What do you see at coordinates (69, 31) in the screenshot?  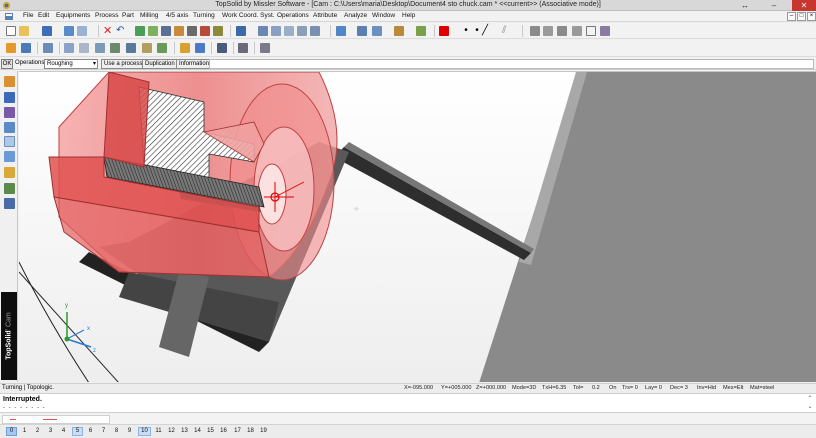 I see `properties-icon` at bounding box center [69, 31].